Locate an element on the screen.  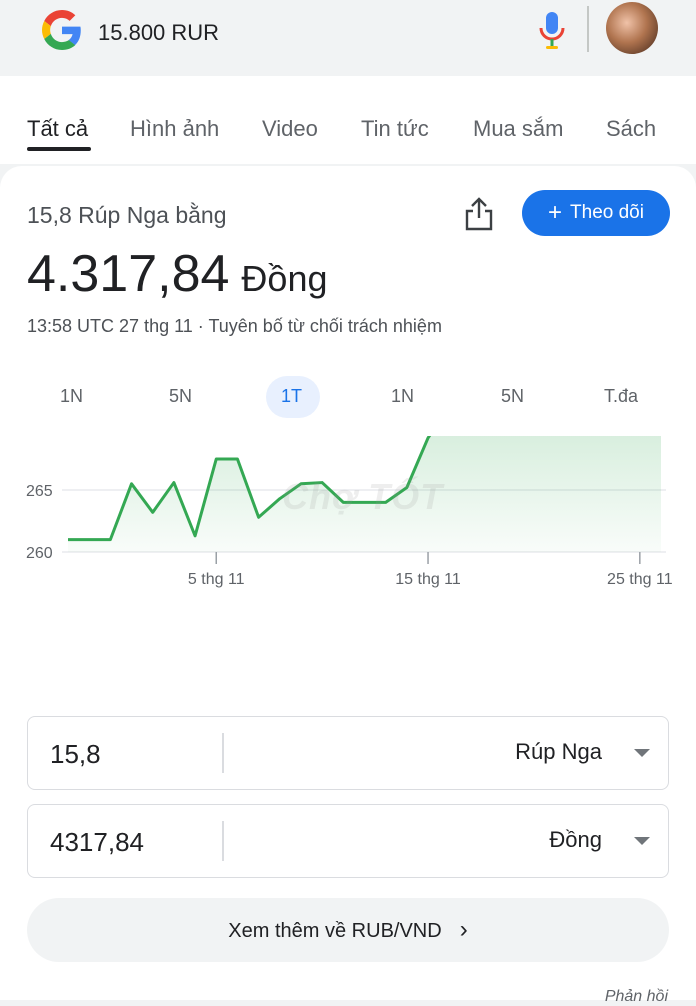
range-1-month: 1T is located at coordinates (291, 396).